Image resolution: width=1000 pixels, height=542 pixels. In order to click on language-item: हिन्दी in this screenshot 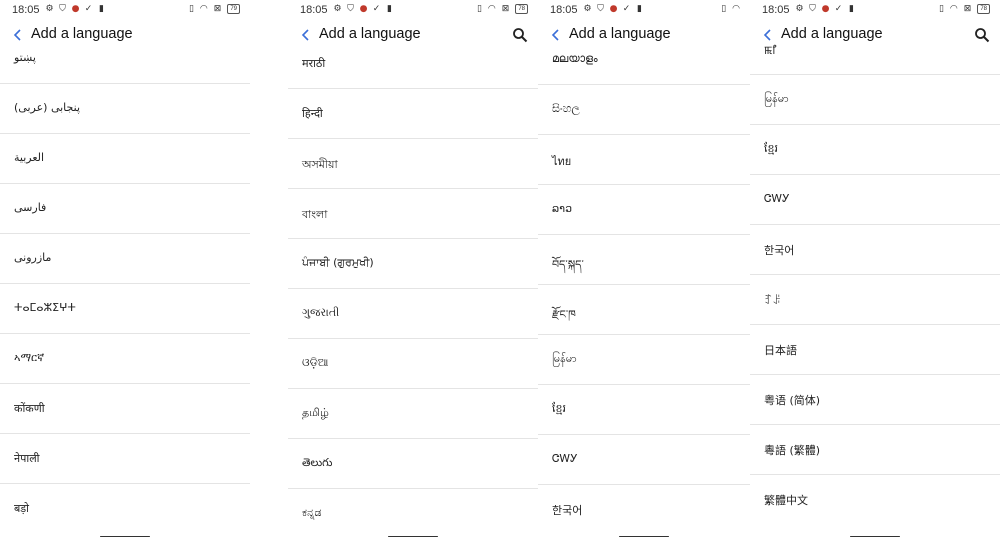, I will do `click(413, 114)`.